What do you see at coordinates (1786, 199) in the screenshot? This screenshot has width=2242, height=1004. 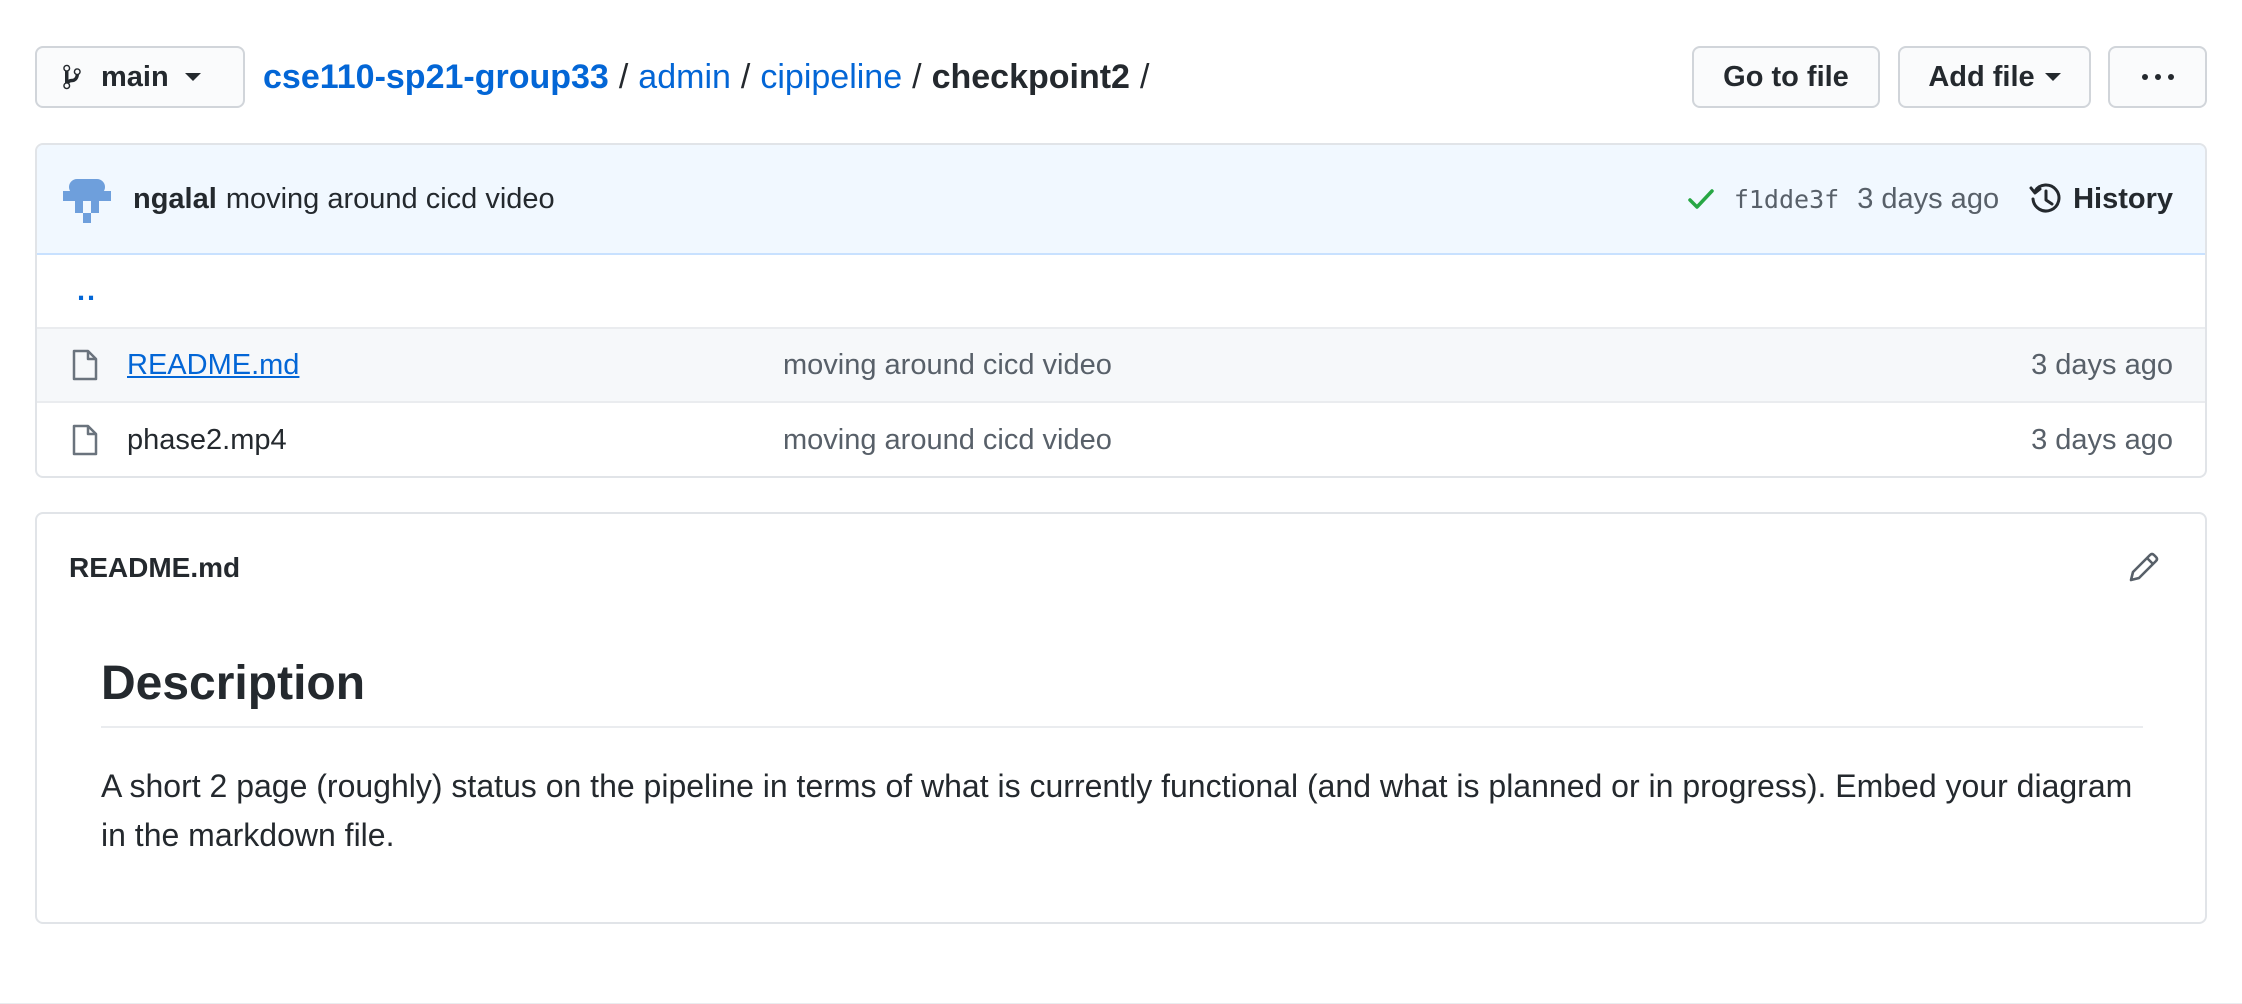 I see `commit-sha: f1dde3f` at bounding box center [1786, 199].